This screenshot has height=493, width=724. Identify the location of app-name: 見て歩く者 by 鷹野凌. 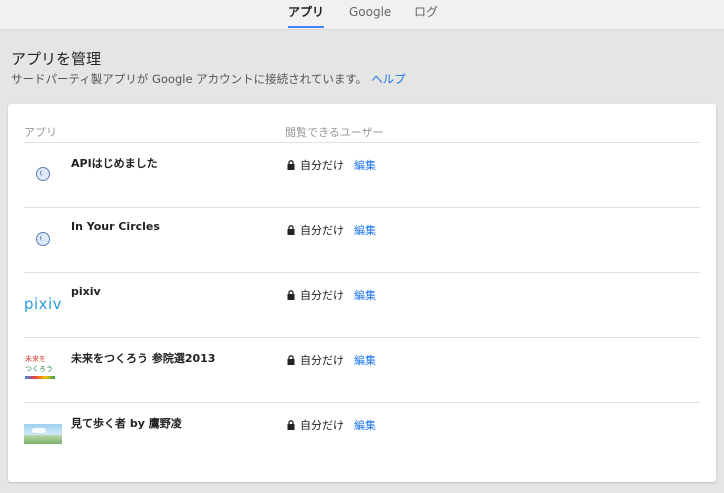
(126, 423).